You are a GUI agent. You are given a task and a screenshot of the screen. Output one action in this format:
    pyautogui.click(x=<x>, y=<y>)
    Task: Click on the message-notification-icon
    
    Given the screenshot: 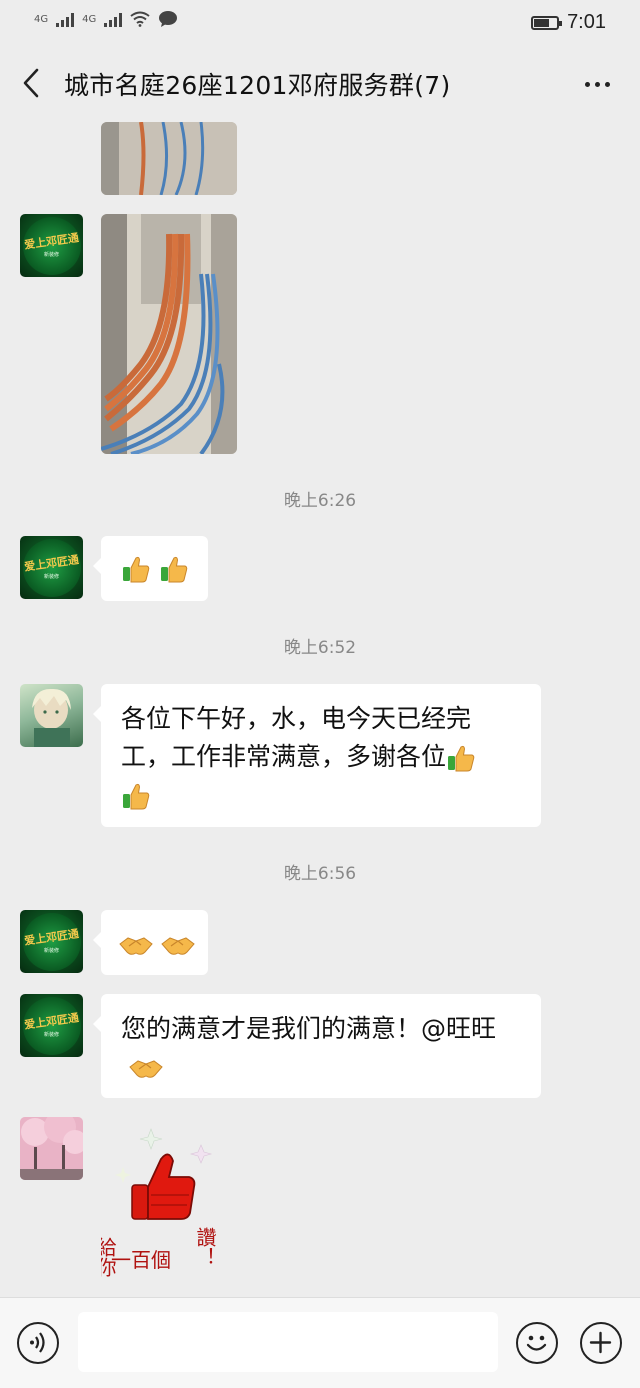 What is the action you would take?
    pyautogui.click(x=168, y=19)
    